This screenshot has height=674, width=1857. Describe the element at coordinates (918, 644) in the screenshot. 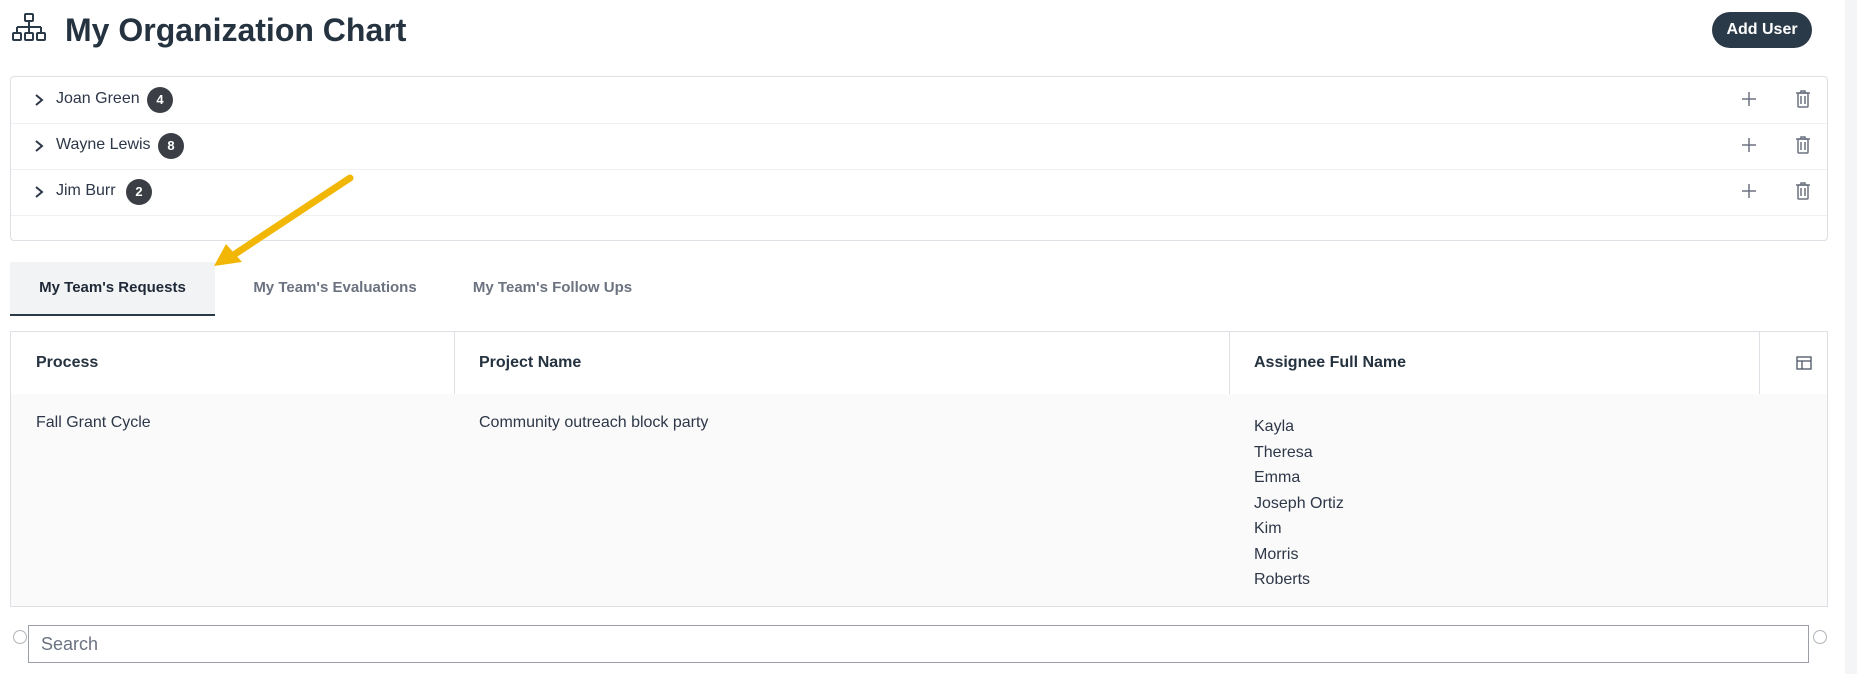

I see `search-input` at that location.